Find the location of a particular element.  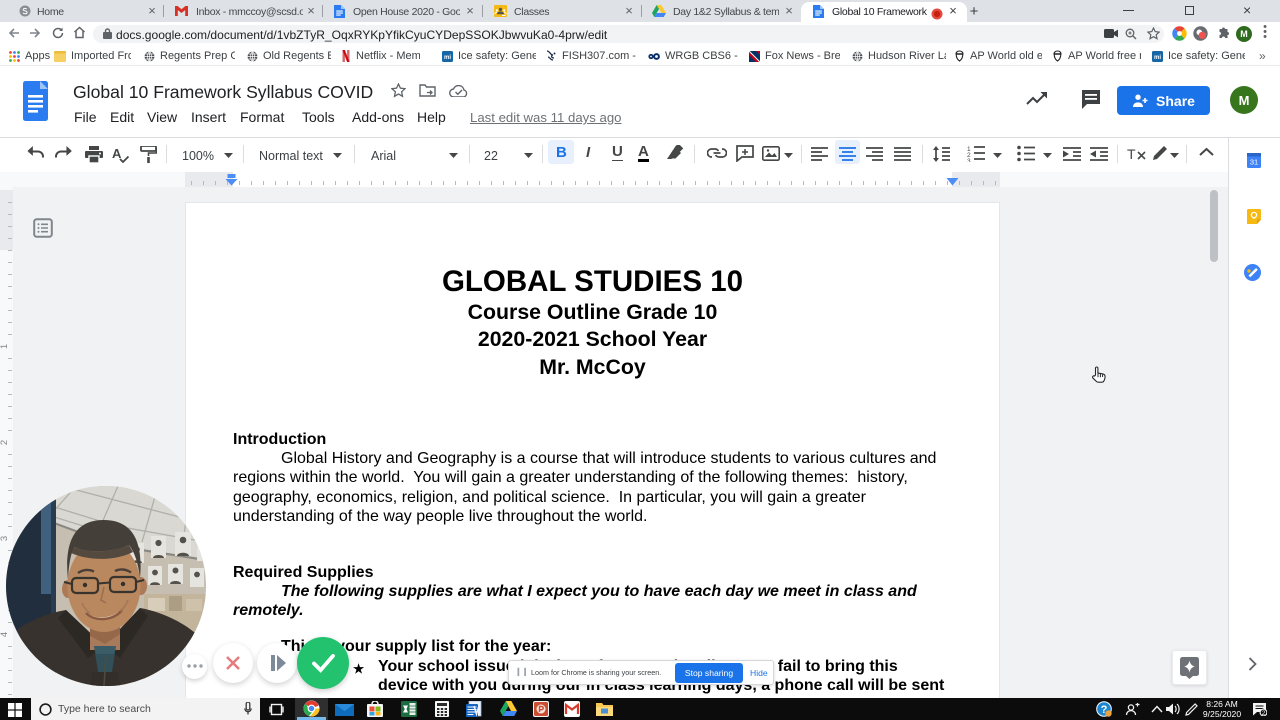

svg-text: 3 is located at coordinates (969, 160).